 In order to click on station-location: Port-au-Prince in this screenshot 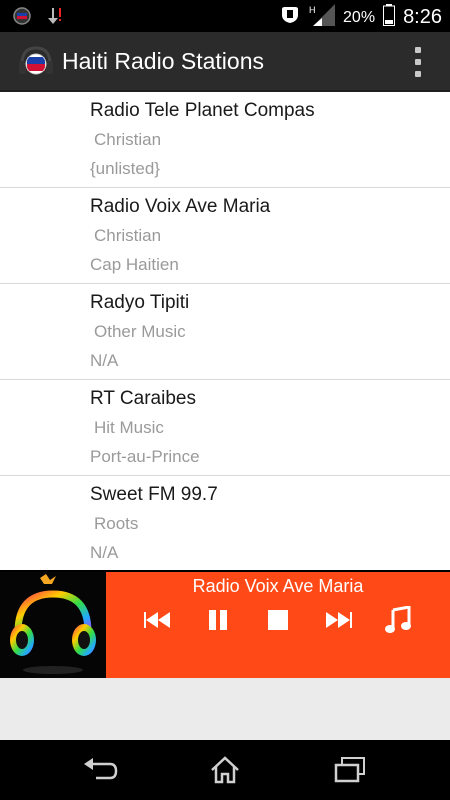, I will do `click(145, 456)`.